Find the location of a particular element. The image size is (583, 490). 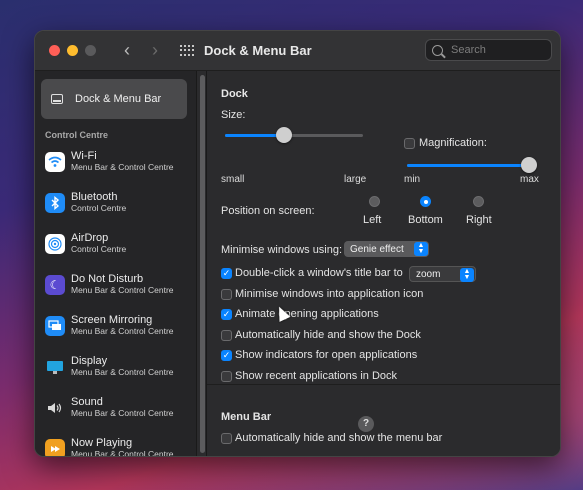

minimise-effect-popup: Genie effect ▲ ▼ is located at coordinates (386, 249).